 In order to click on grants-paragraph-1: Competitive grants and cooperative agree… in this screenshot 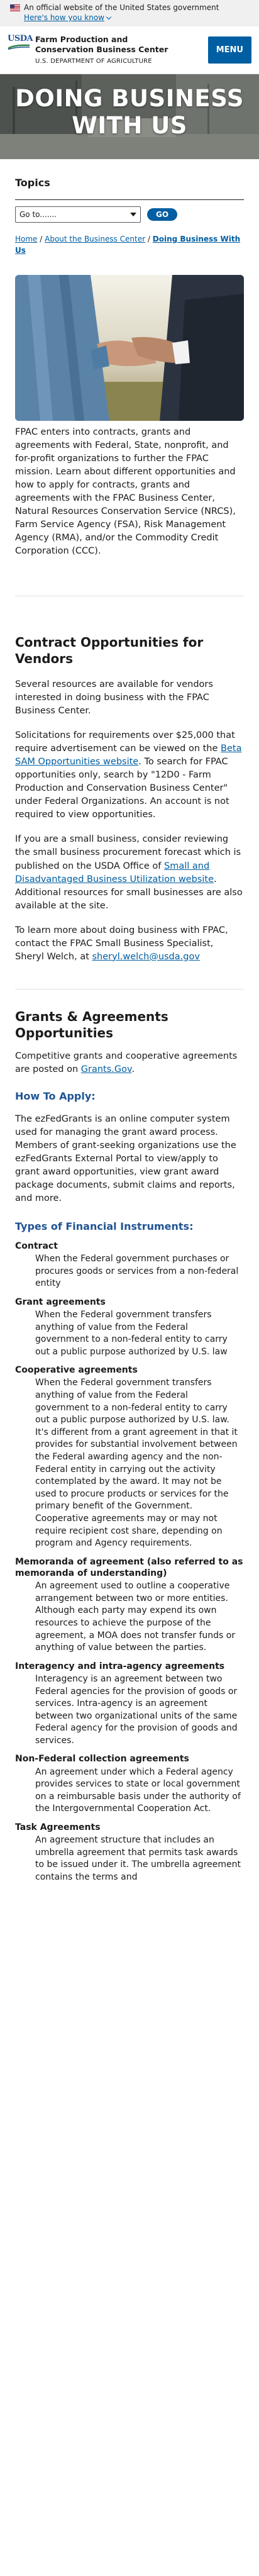, I will do `click(126, 1062)`.